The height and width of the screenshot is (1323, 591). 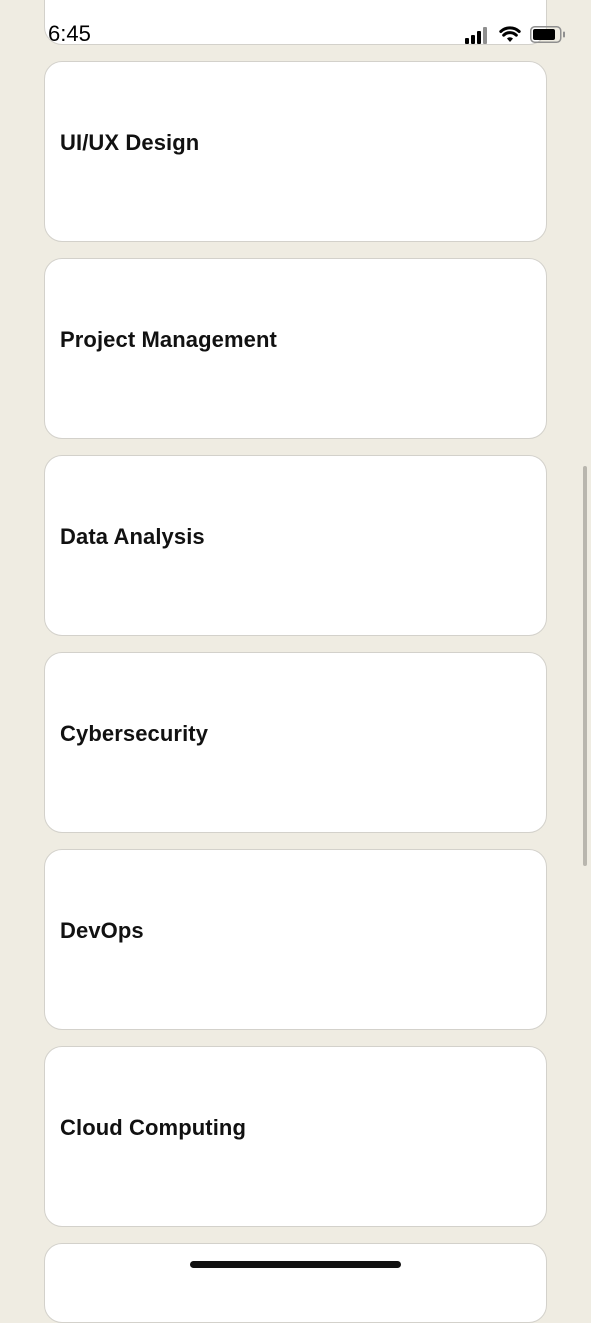 What do you see at coordinates (168, 339) in the screenshot?
I see `course-title: Project Management` at bounding box center [168, 339].